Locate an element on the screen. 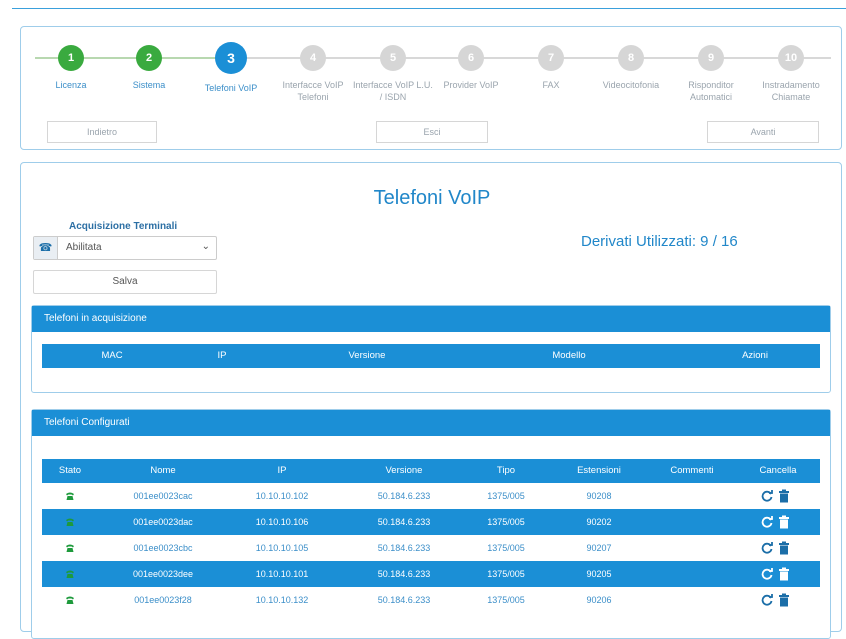 The image size is (846, 639). step-label: FAX is located at coordinates (551, 85).